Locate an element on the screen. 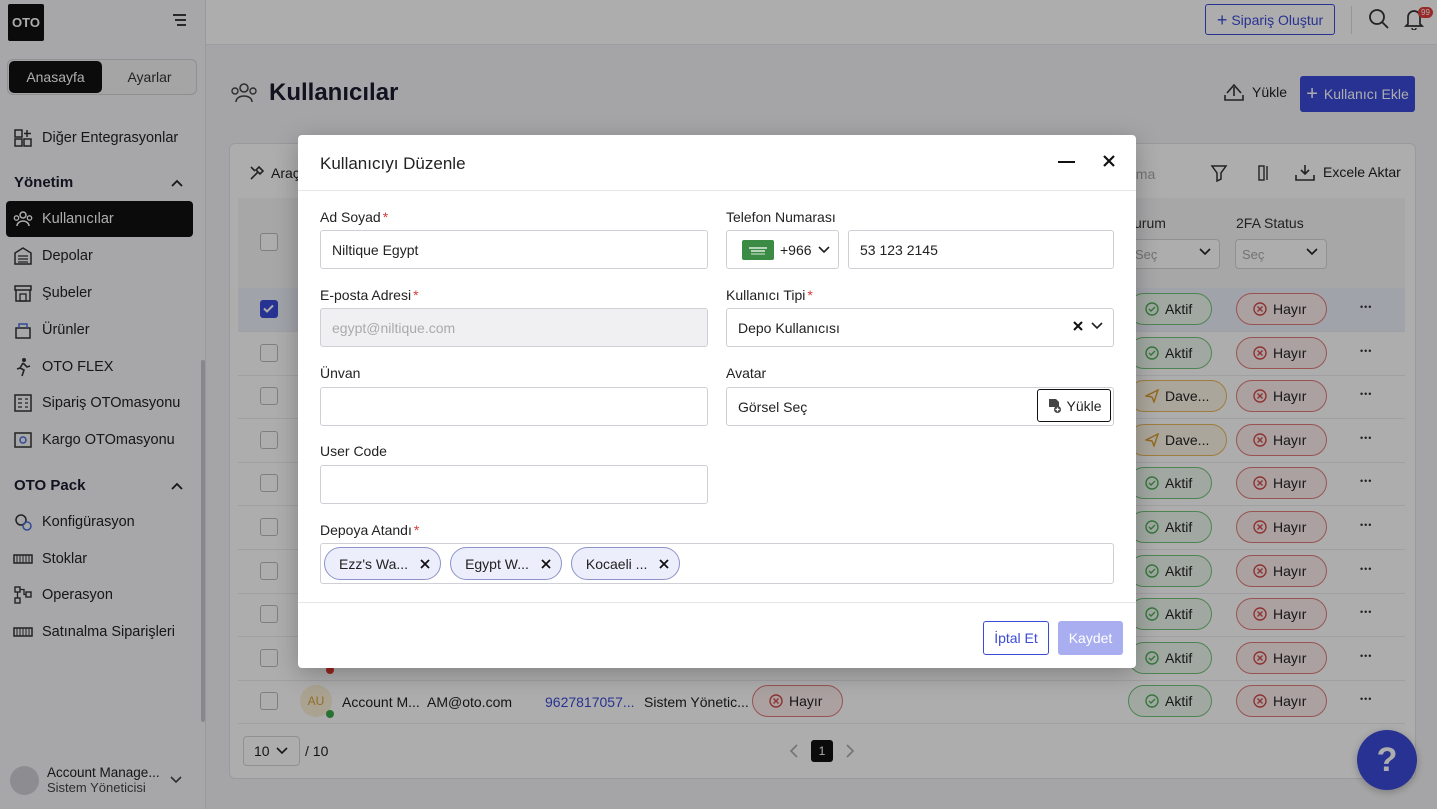 The image size is (1437, 809). avatar-upload-button: Yükle is located at coordinates (1074, 405).